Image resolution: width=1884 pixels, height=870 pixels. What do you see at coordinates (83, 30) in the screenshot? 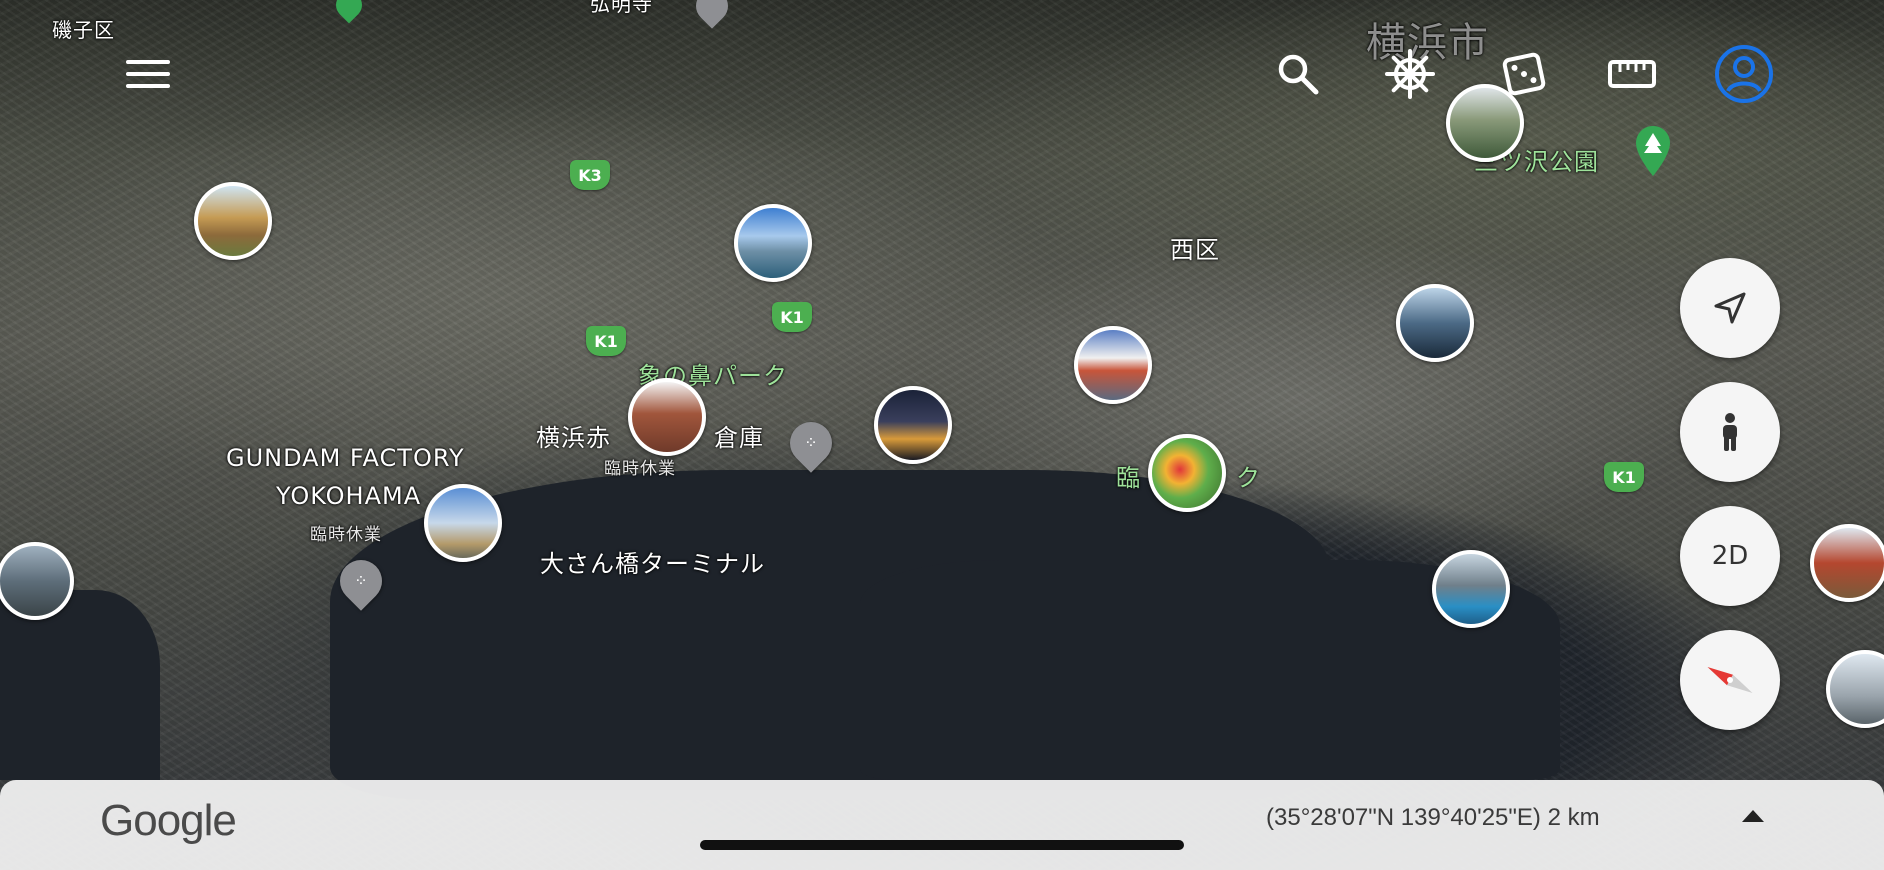
I see `label-isogo: 磯子区` at bounding box center [83, 30].